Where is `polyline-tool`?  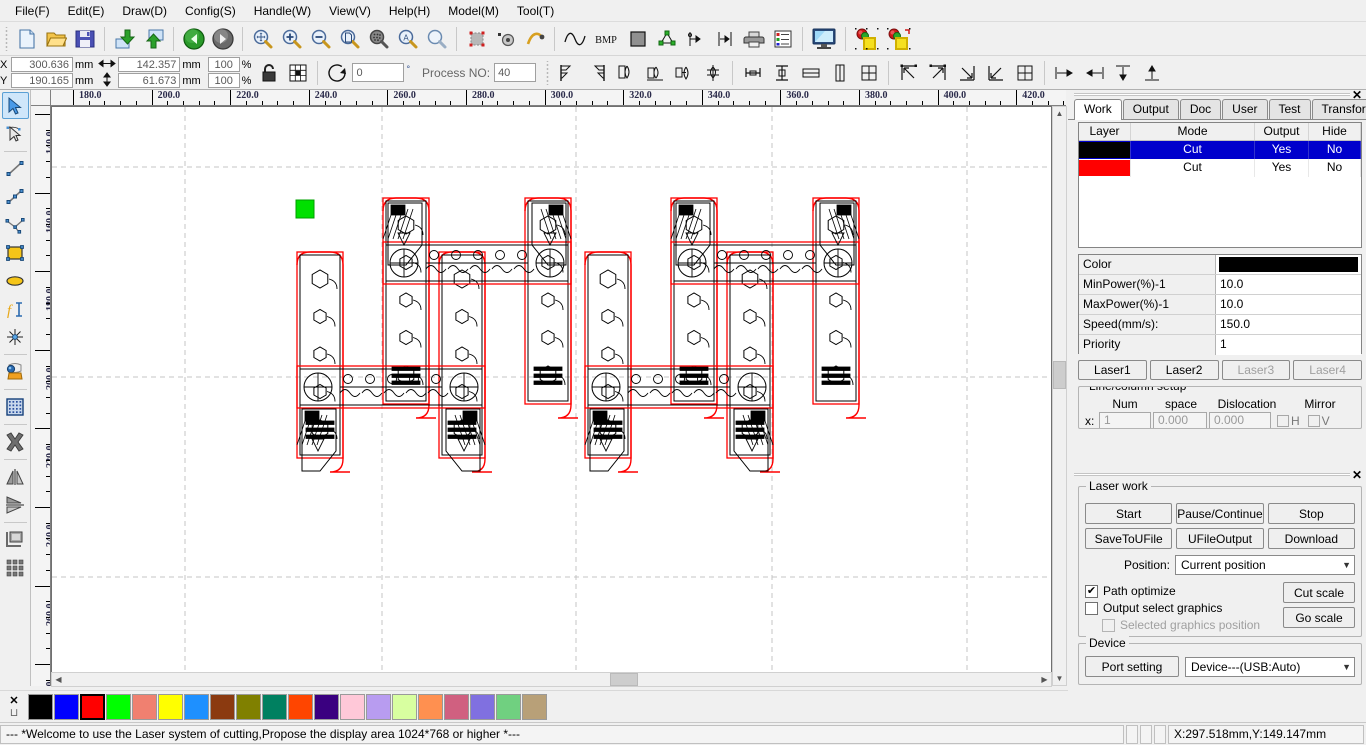 polyline-tool is located at coordinates (15, 196).